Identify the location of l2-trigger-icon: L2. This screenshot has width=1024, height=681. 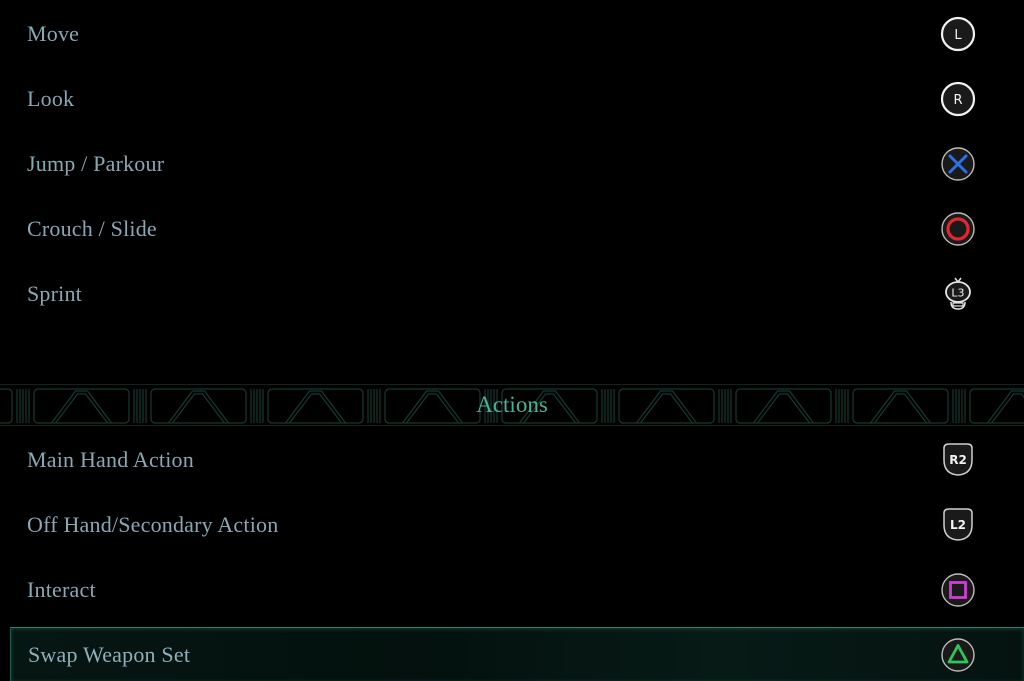
(958, 525).